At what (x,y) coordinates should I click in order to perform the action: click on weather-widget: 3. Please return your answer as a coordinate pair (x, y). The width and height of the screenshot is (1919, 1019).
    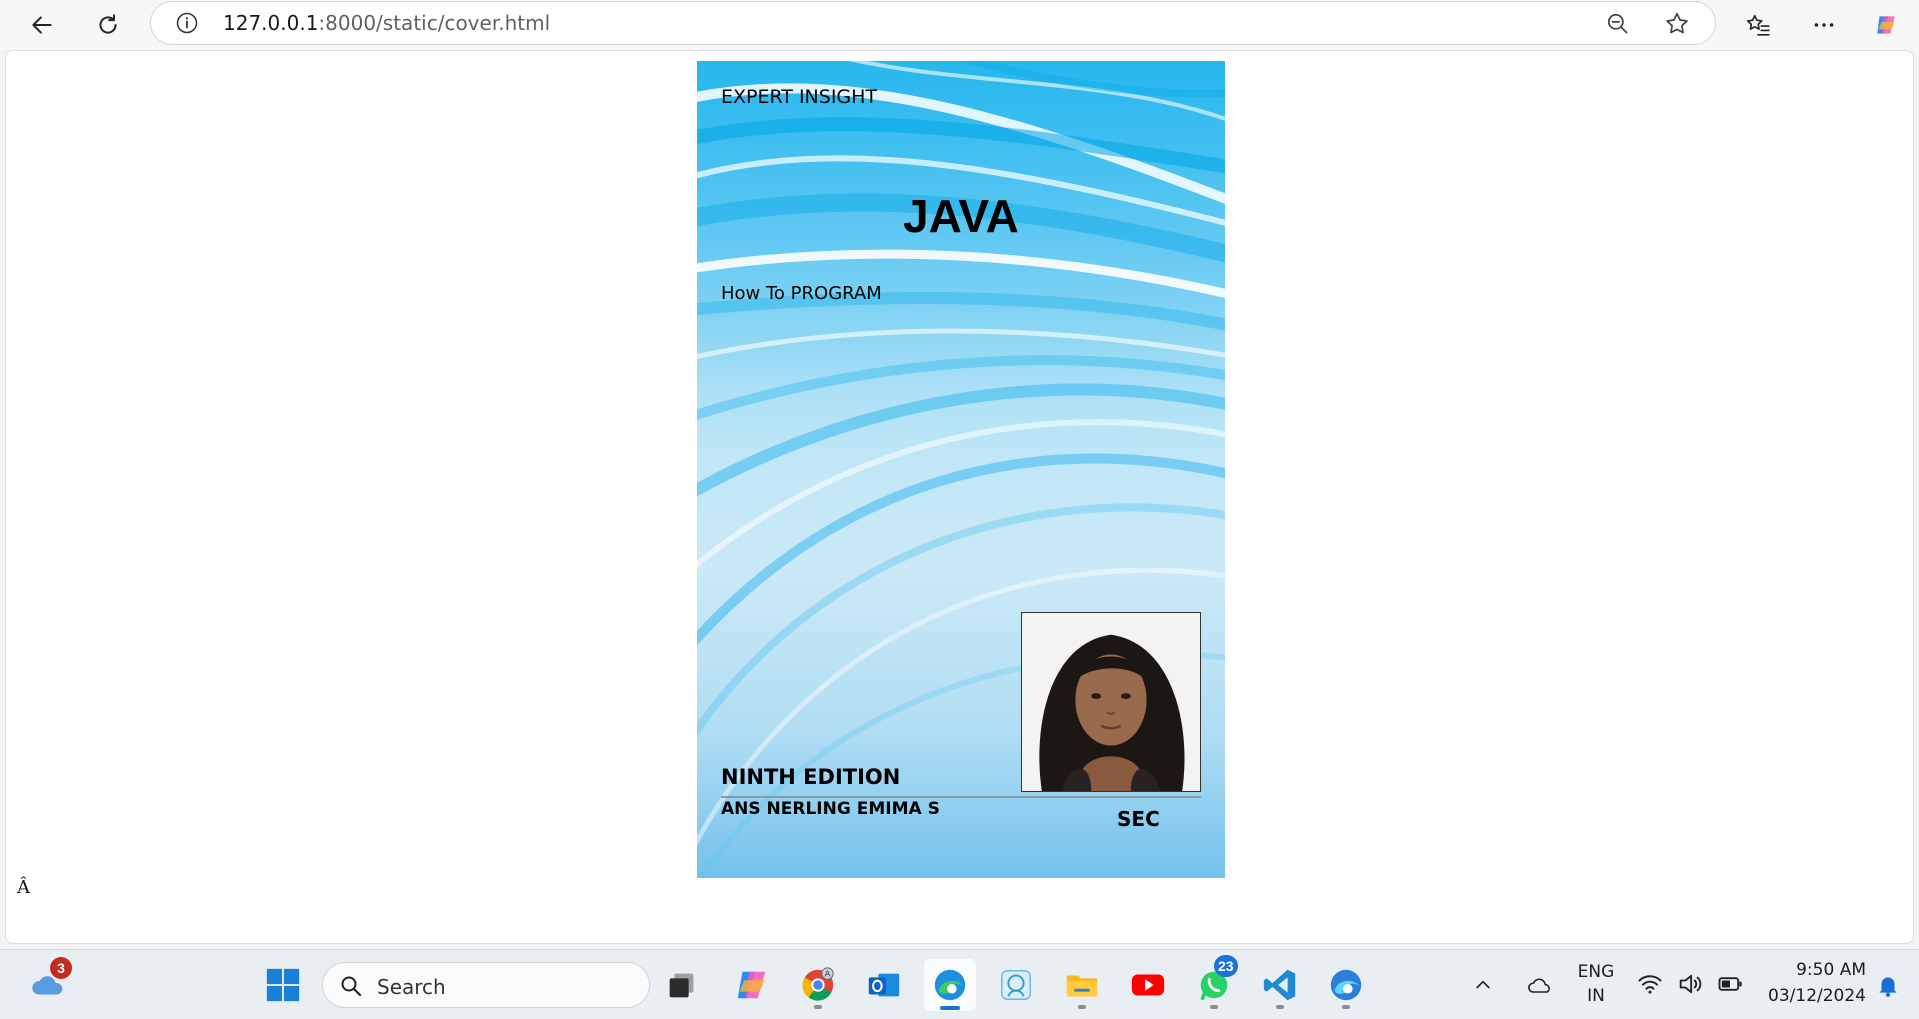
    Looking at the image, I should click on (48, 984).